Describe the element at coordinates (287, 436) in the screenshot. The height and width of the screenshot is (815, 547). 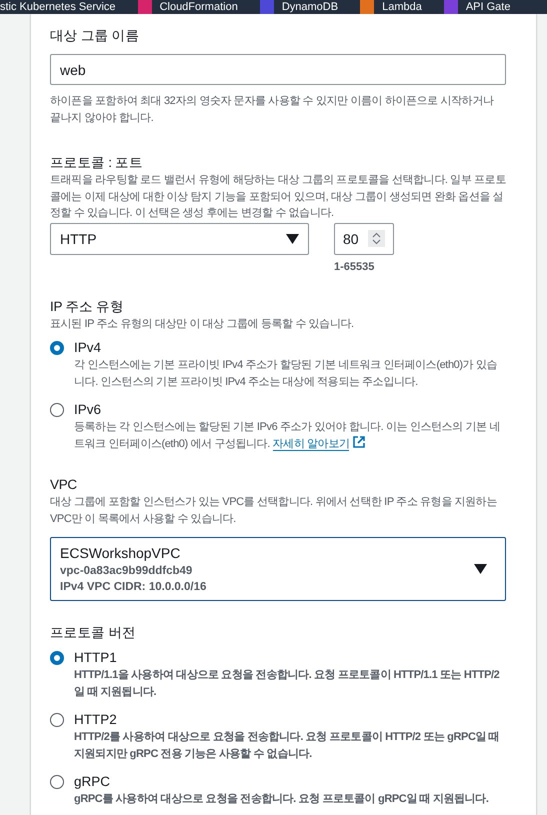
I see `option-description: 등록하는 각 인스턴스에는 할당된 기본 IPv6 주소가 있어야 합니다. 이는 인스턴스의 기본 네트워크 인터페이스(eth0) 에서 구성됩니다. 자세히 알아보기` at that location.